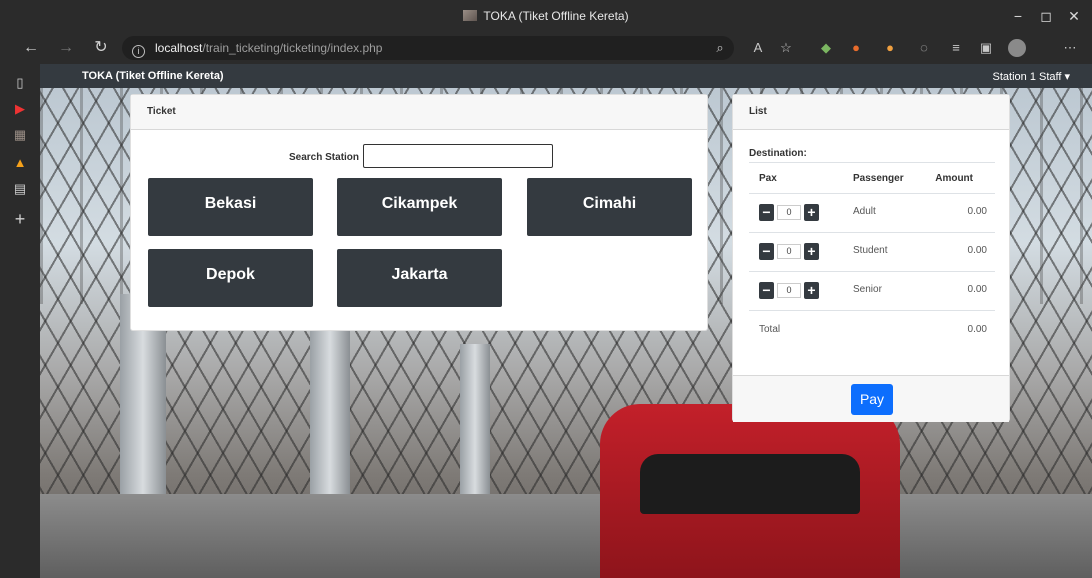  Describe the element at coordinates (871, 112) in the screenshot. I see `list-card-header: List` at that location.